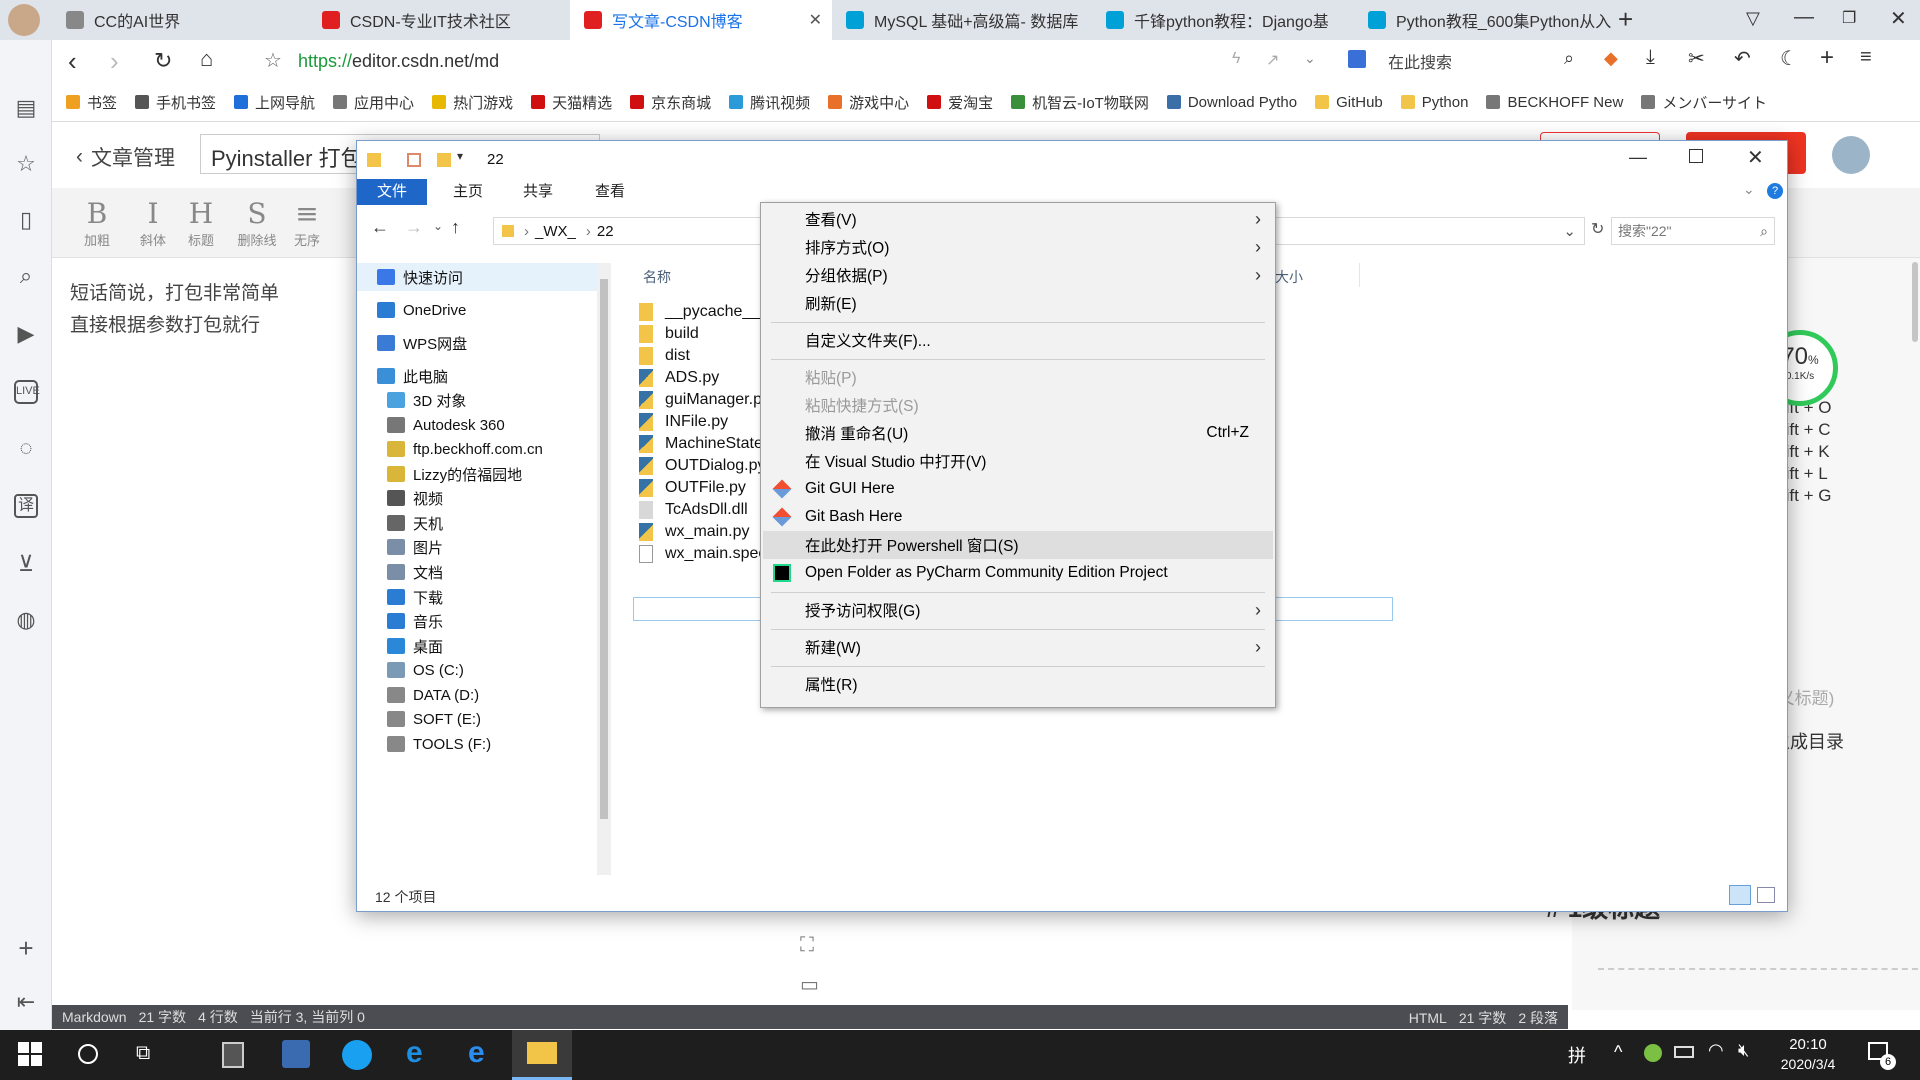 The width and height of the screenshot is (1920, 1080). Describe the element at coordinates (1650, 57) in the screenshot. I see `download-icon: ⤓` at that location.